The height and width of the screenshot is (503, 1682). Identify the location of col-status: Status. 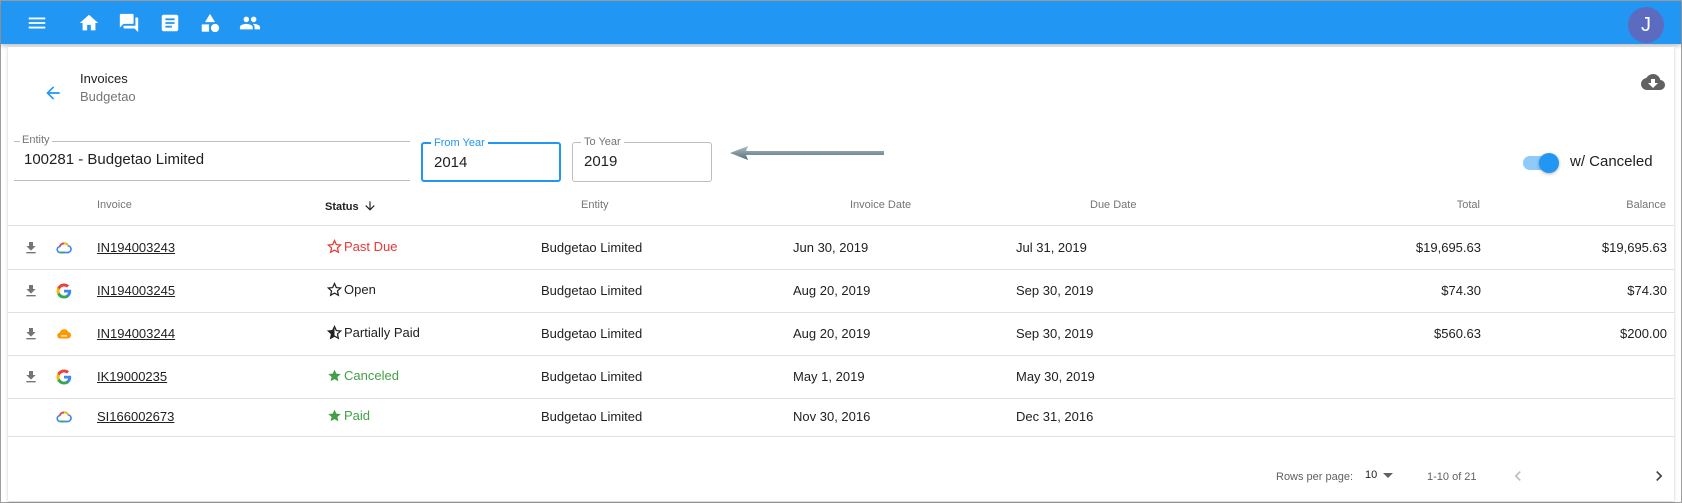
(351, 207).